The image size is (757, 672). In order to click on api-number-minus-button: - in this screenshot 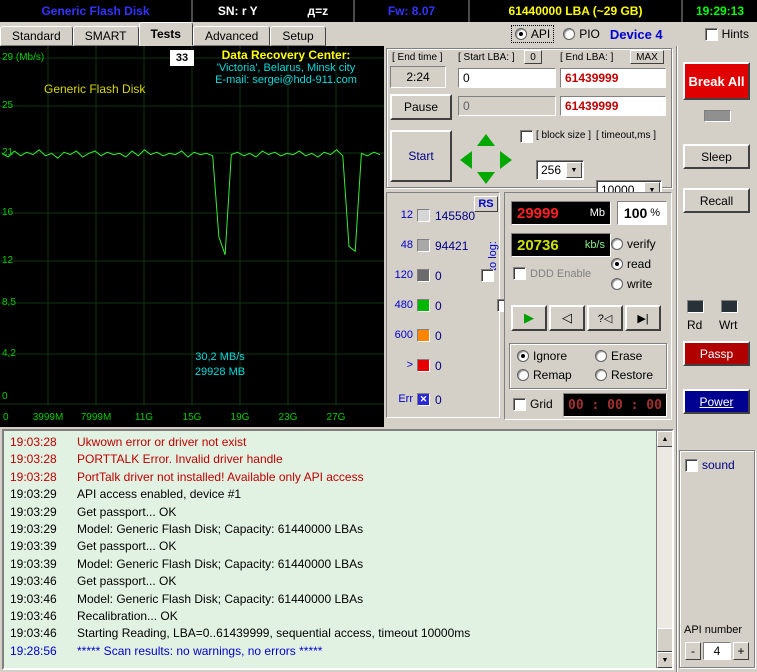, I will do `click(693, 651)`.